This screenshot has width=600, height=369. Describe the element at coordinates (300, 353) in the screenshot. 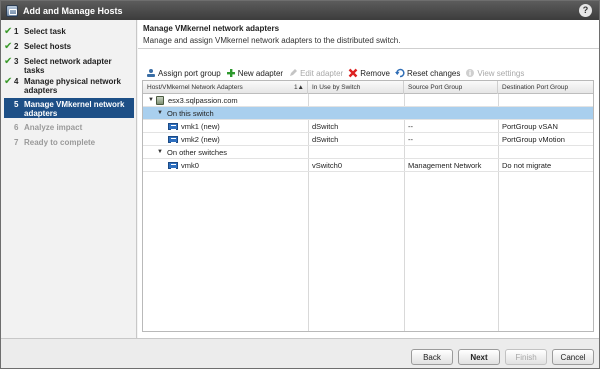

I see `wizard-footer: Back Next Finish Cancel` at that location.